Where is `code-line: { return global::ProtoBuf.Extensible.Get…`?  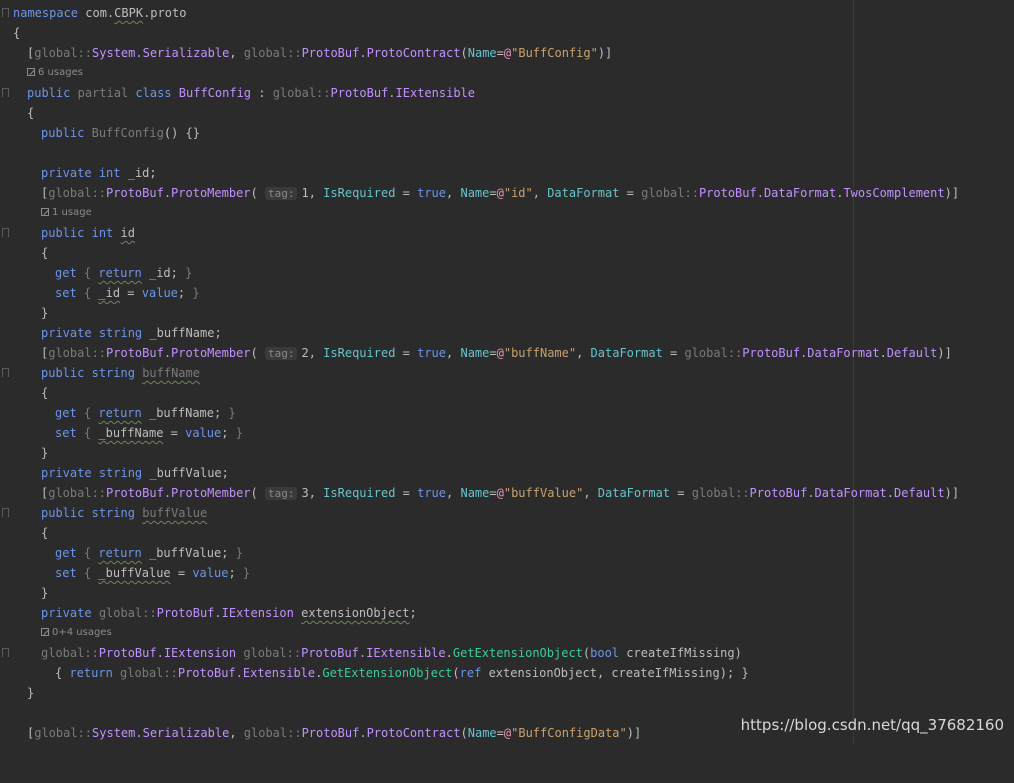
code-line: { return global::ProtoBuf.Extensible.Get… is located at coordinates (507, 673).